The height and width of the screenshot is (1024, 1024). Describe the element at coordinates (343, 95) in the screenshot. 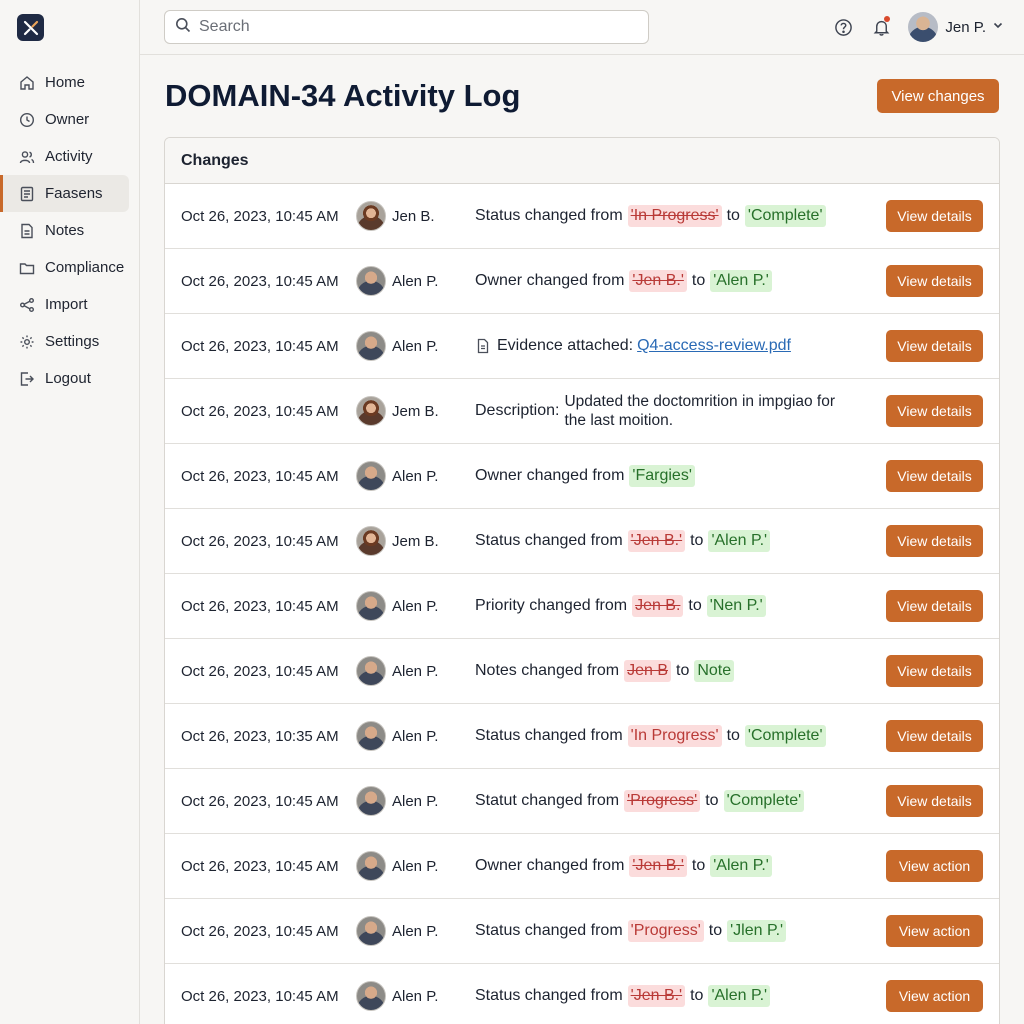

I see `page-title: DOMAIN-34 Activity Log` at that location.